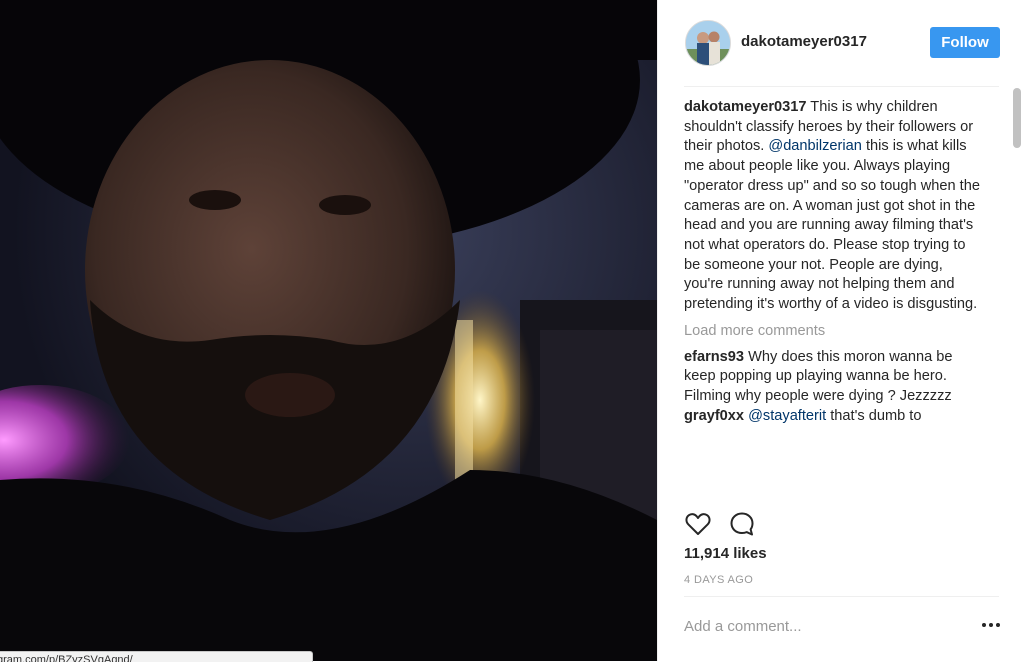 The width and height of the screenshot is (1024, 662). I want to click on comment-mention-link: @stayafterit, so click(787, 416).